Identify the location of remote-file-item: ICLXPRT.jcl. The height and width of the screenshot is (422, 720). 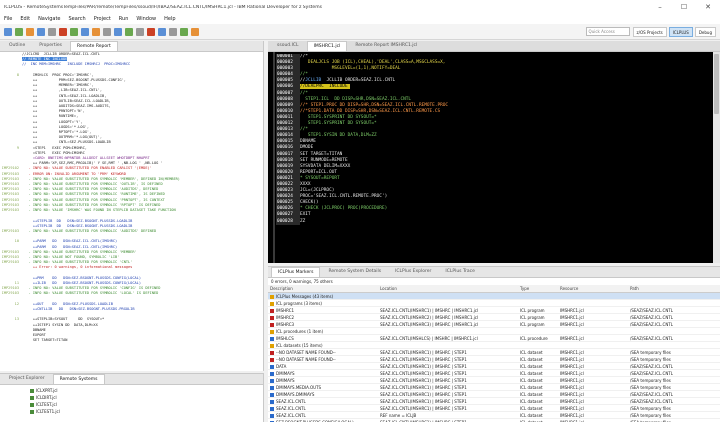
(146, 390).